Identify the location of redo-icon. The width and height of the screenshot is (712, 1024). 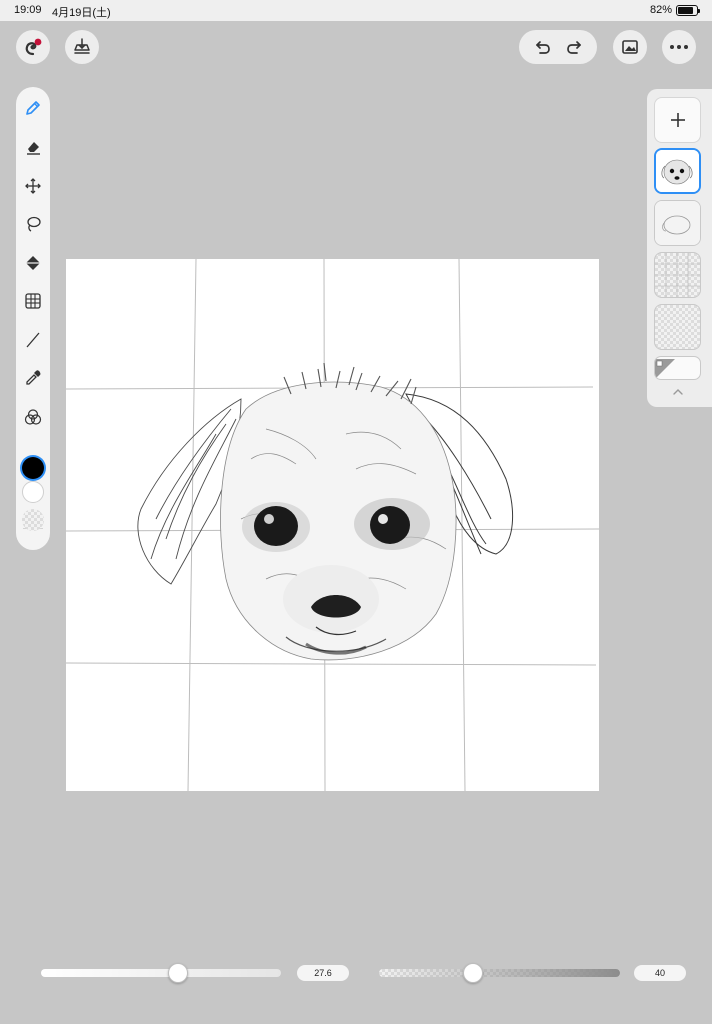
(573, 47).